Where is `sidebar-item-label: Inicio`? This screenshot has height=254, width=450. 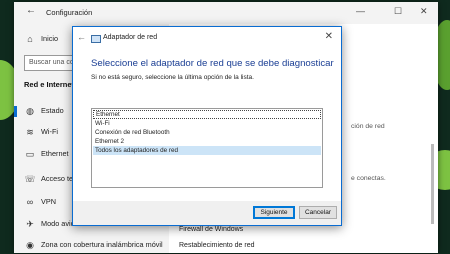 sidebar-item-label: Inicio is located at coordinates (50, 38).